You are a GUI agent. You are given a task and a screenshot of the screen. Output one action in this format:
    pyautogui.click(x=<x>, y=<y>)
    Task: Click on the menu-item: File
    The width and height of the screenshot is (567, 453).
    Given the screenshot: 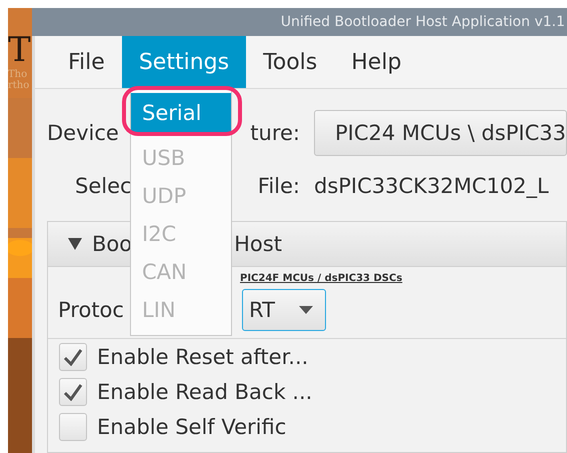 What is the action you would take?
    pyautogui.click(x=86, y=62)
    